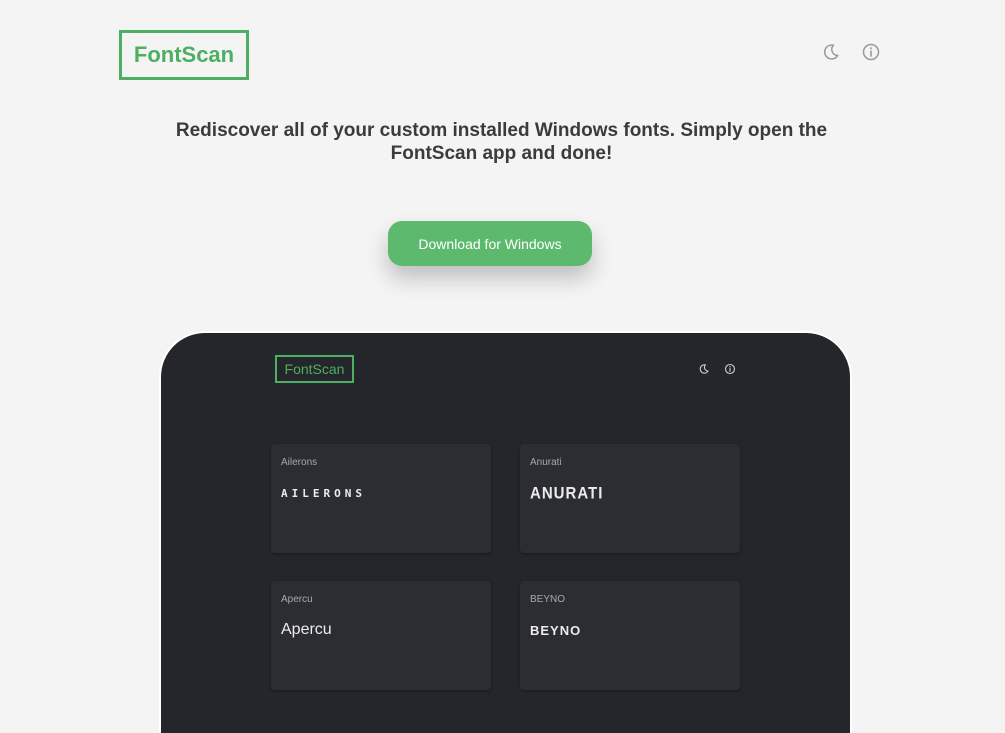 This screenshot has height=733, width=1005. Describe the element at coordinates (306, 629) in the screenshot. I see `font-sample: Apercu` at that location.